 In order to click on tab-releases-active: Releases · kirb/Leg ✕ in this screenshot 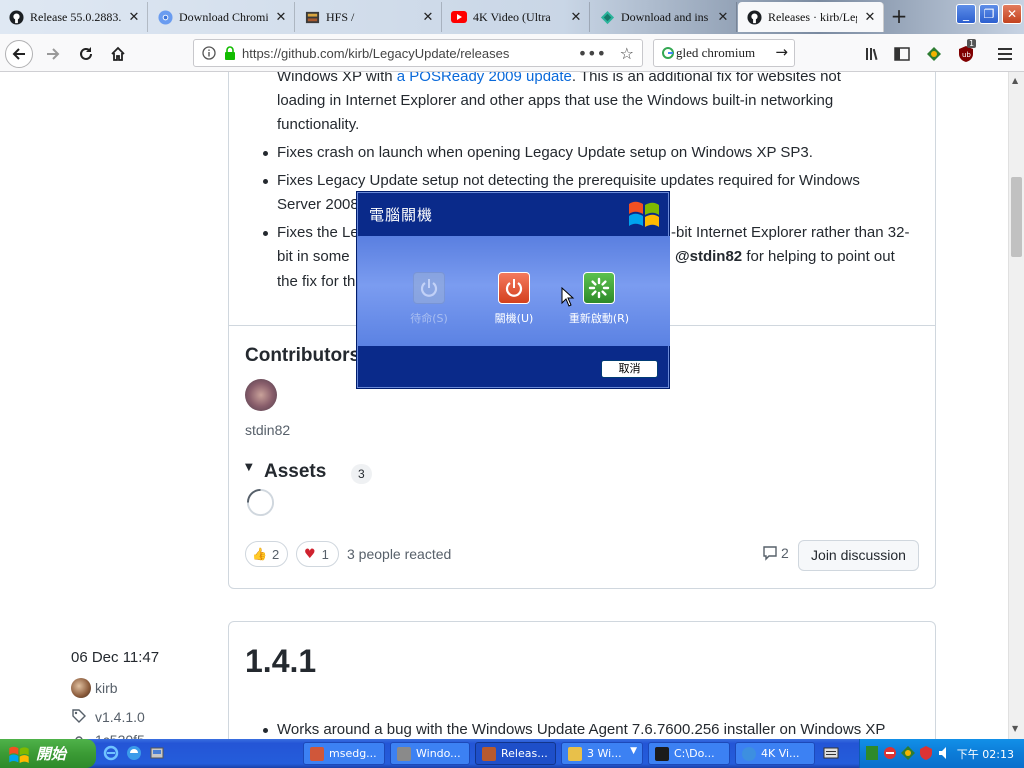, I will do `click(811, 17)`.